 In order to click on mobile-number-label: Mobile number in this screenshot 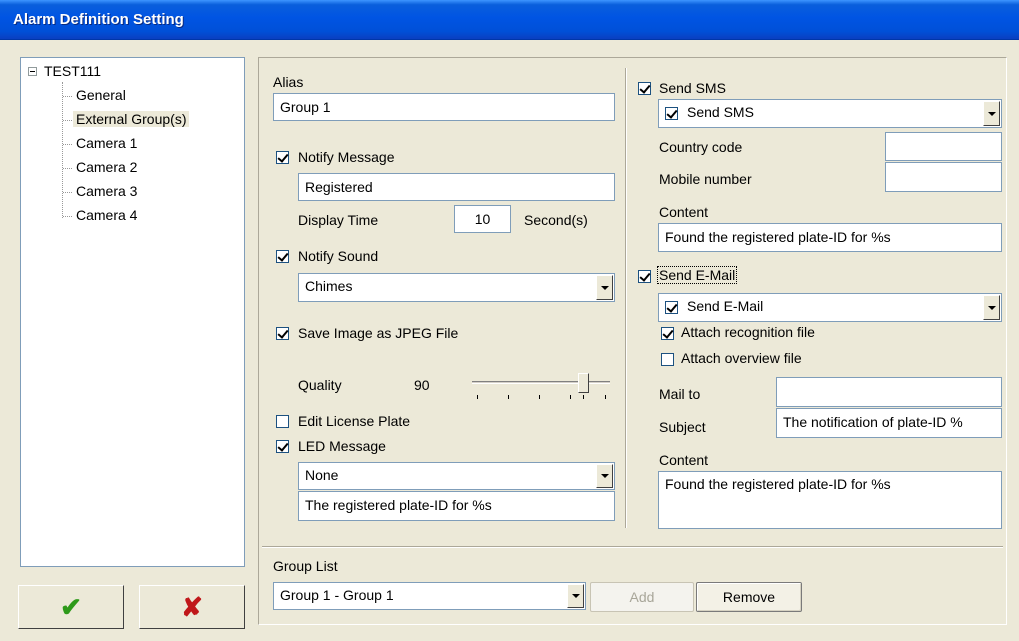, I will do `click(705, 179)`.